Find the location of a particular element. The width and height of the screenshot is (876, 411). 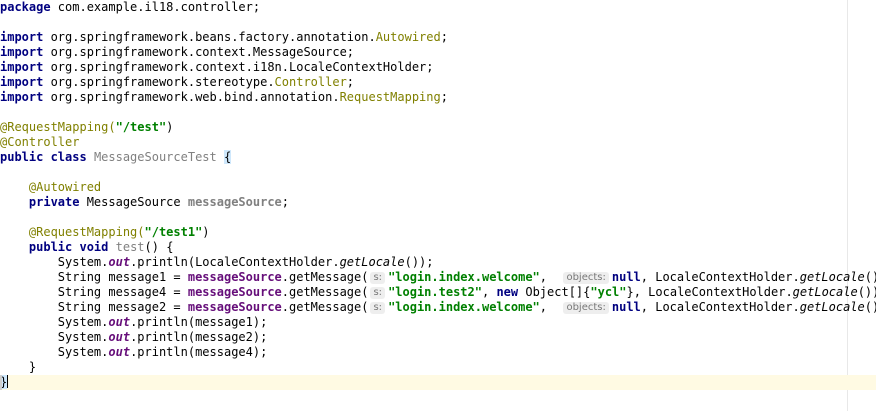

code-token: }, LocaleContextHolder. is located at coordinates (709, 292).